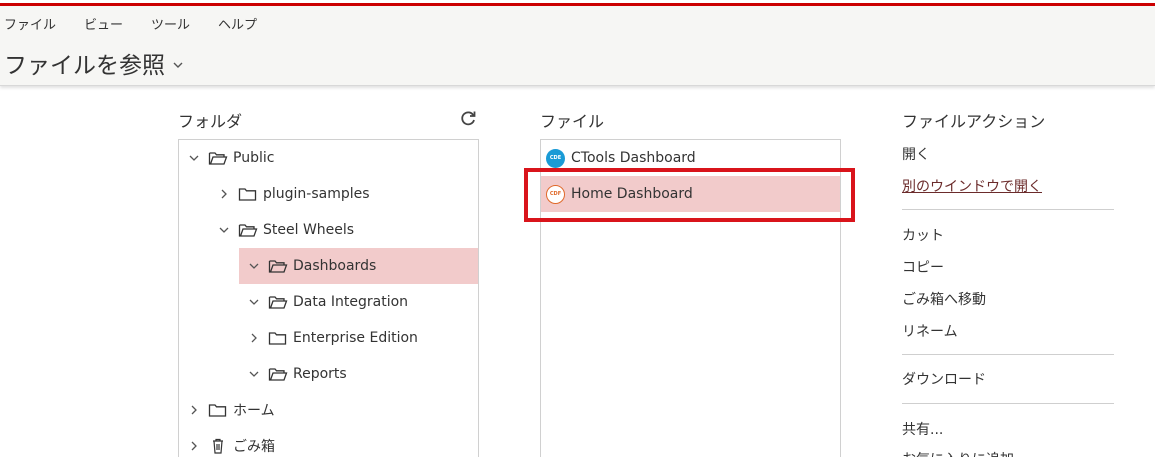 Image resolution: width=1155 pixels, height=457 pixels. I want to click on refresh-icon, so click(468, 118).